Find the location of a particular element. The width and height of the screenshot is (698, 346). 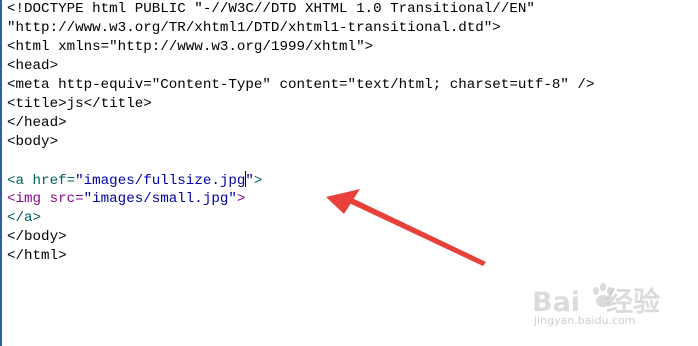

code-token: </html> is located at coordinates (37, 256).